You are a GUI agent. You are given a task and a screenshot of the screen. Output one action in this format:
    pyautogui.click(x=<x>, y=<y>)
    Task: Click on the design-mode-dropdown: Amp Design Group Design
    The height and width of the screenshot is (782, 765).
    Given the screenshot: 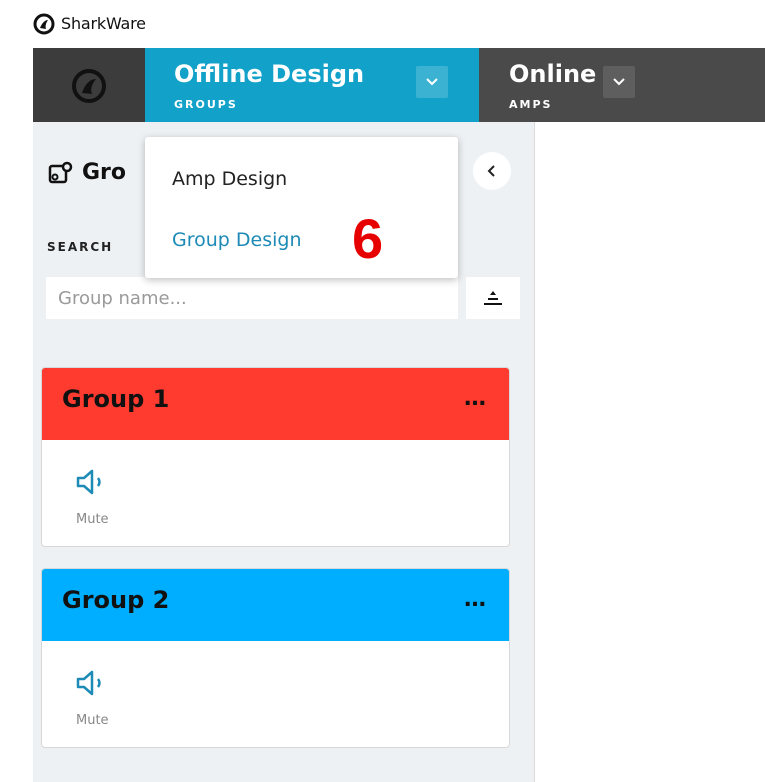 What is the action you would take?
    pyautogui.click(x=301, y=207)
    